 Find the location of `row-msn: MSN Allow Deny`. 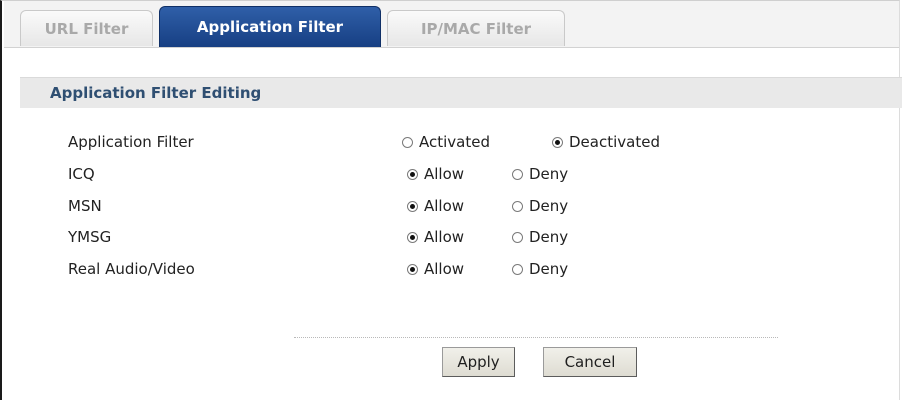

row-msn: MSN Allow Deny is located at coordinates (452, 206).